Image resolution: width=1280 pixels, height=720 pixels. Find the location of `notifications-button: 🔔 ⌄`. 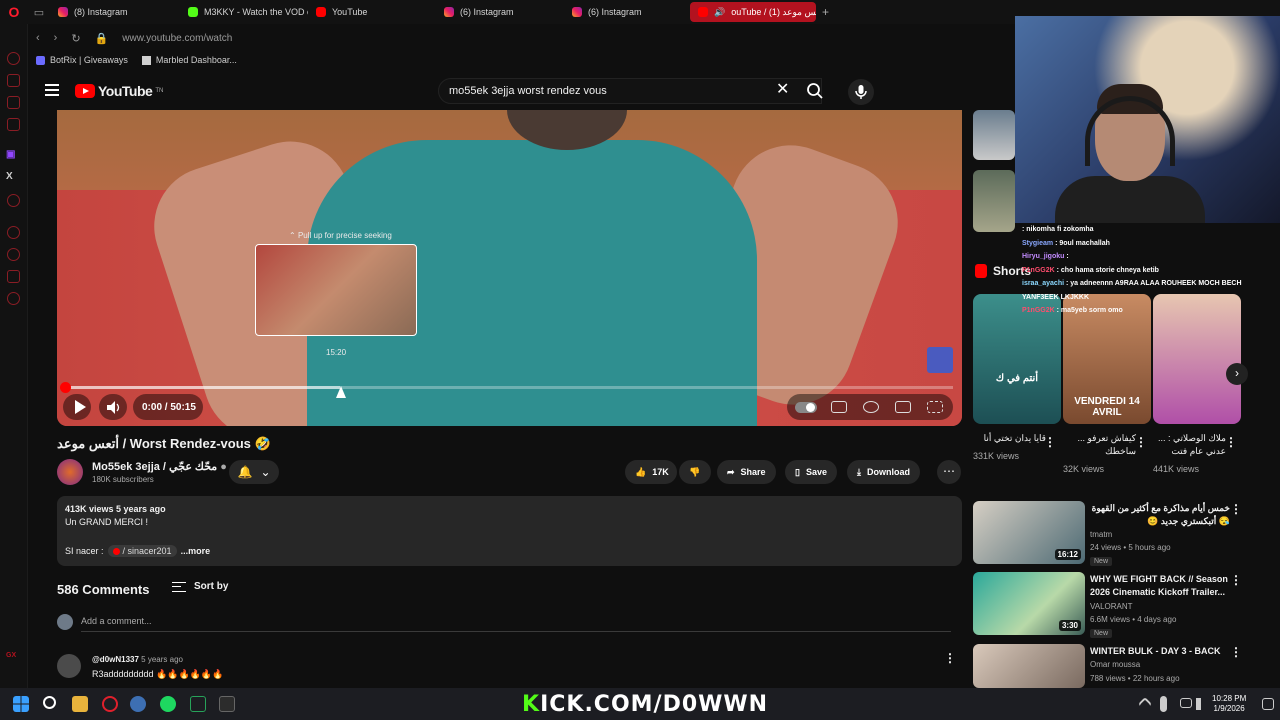

notifications-button: 🔔 ⌄ is located at coordinates (254, 472).